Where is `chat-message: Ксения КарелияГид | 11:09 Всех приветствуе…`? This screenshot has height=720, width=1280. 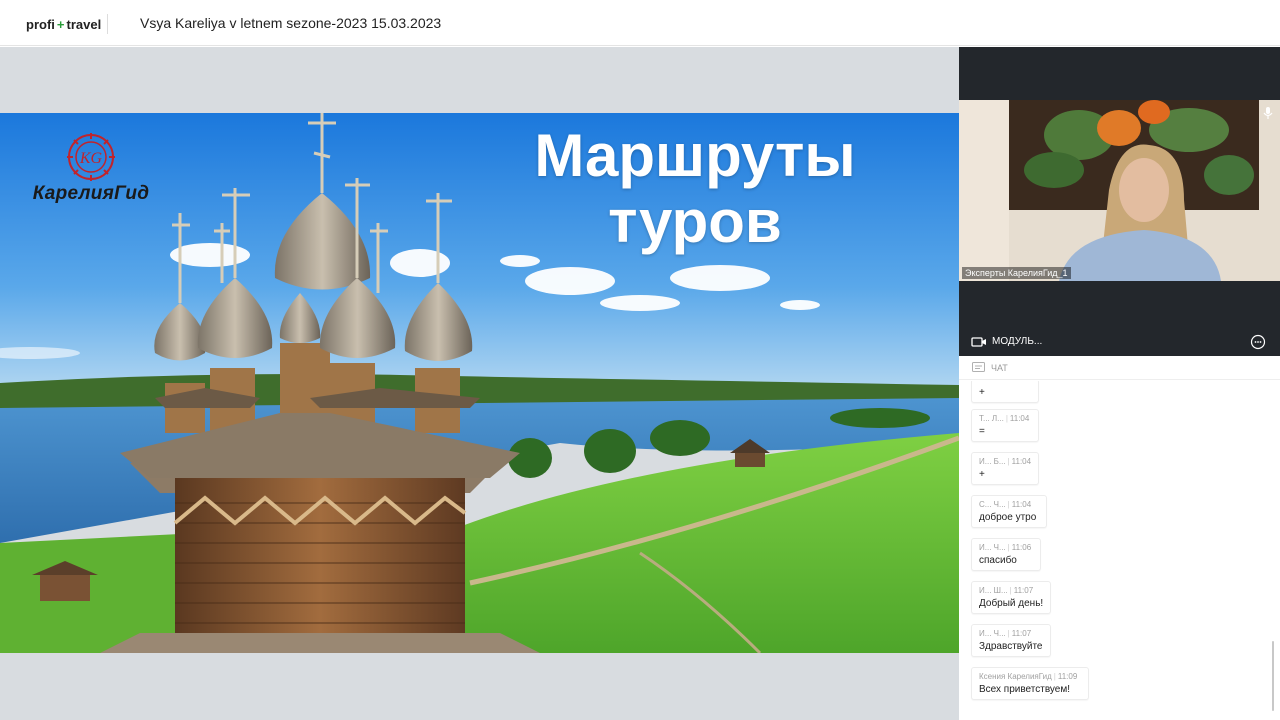
chat-message: Ксения КарелияГид | 11:09 Всех приветствуе… is located at coordinates (1030, 683).